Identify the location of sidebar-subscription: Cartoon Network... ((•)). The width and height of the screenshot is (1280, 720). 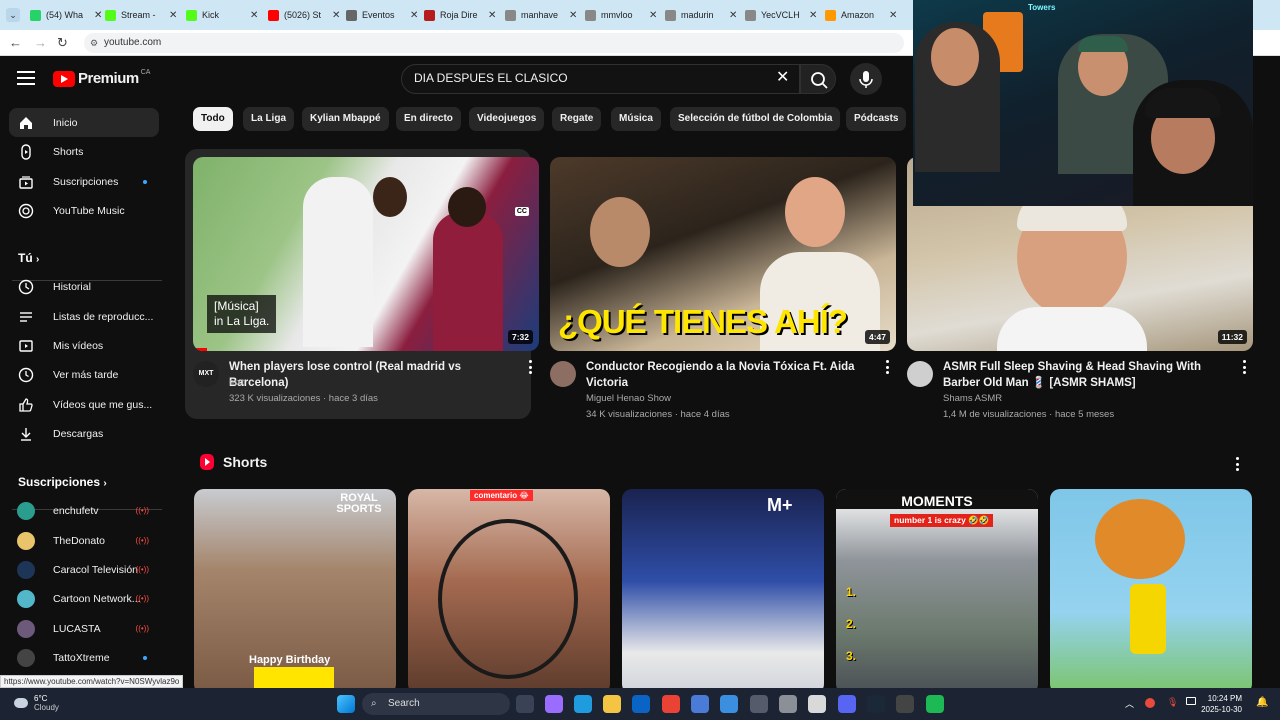
(84, 598).